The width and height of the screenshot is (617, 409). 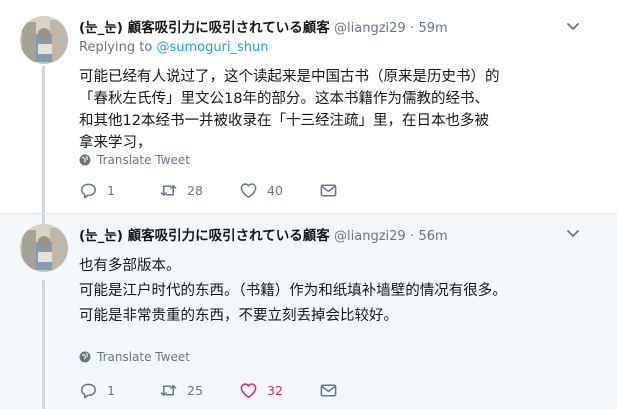 I want to click on tweet-text-line: 可能是江户时代的东西。（书籍）作为和纸填补墙壁的情况有很多。, so click(x=293, y=291).